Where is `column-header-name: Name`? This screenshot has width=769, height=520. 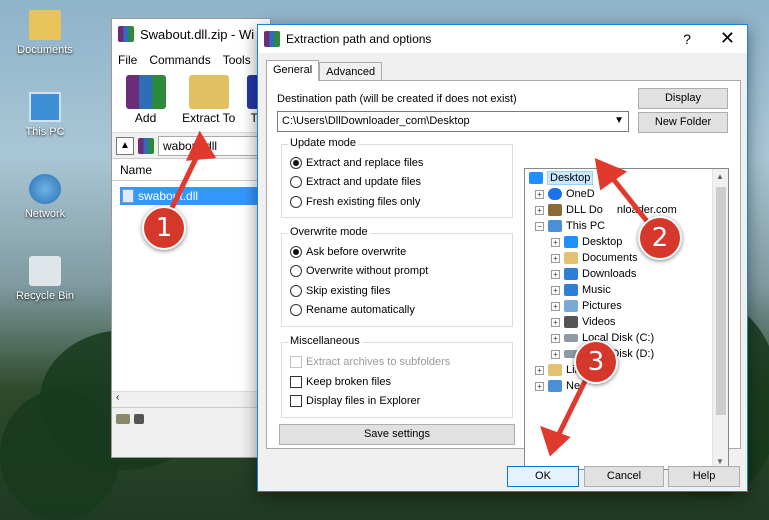 column-header-name: Name is located at coordinates (191, 170).